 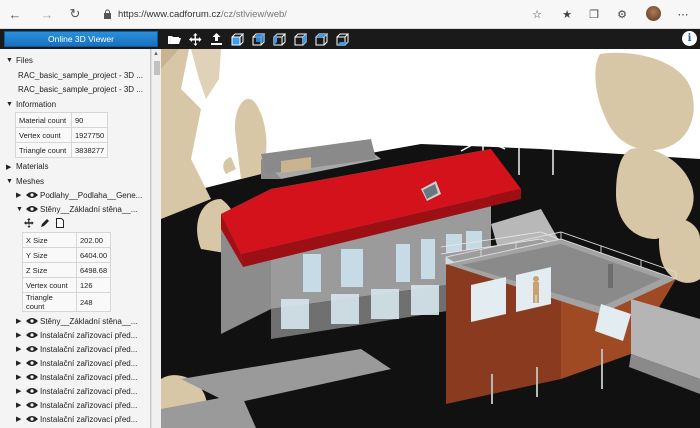 I want to click on forward-icon: →, so click(x=47, y=14).